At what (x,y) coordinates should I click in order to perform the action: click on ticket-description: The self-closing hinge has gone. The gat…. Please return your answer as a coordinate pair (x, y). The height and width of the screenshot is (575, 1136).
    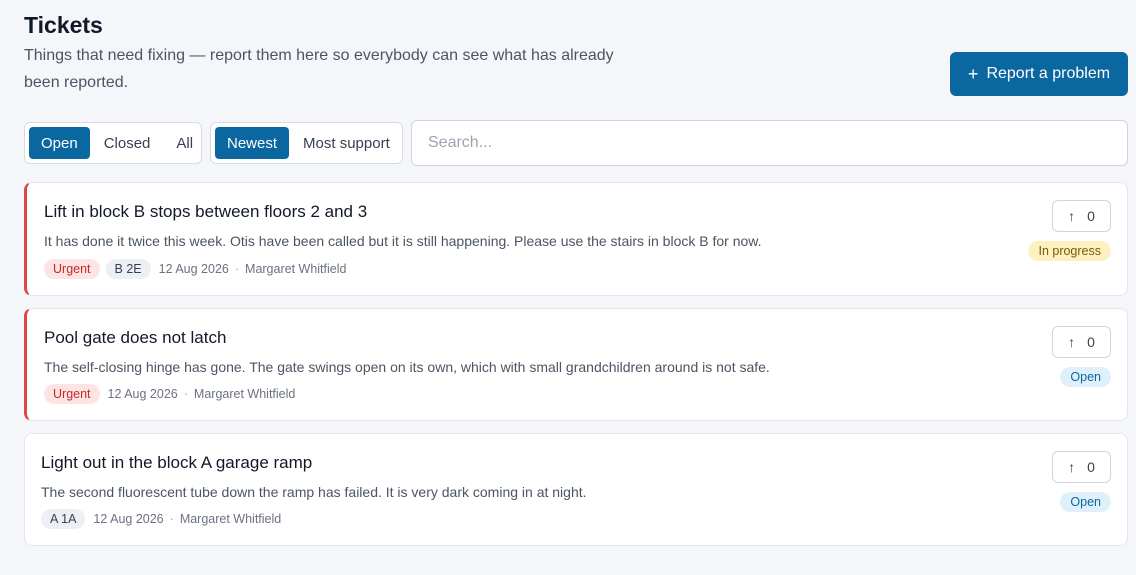
    Looking at the image, I should click on (407, 367).